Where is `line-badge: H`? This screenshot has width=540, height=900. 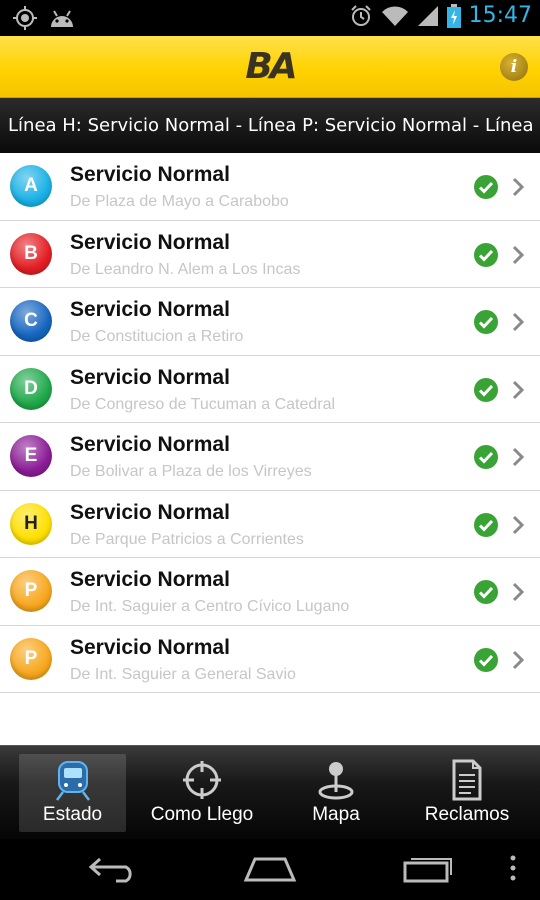 line-badge: H is located at coordinates (31, 523).